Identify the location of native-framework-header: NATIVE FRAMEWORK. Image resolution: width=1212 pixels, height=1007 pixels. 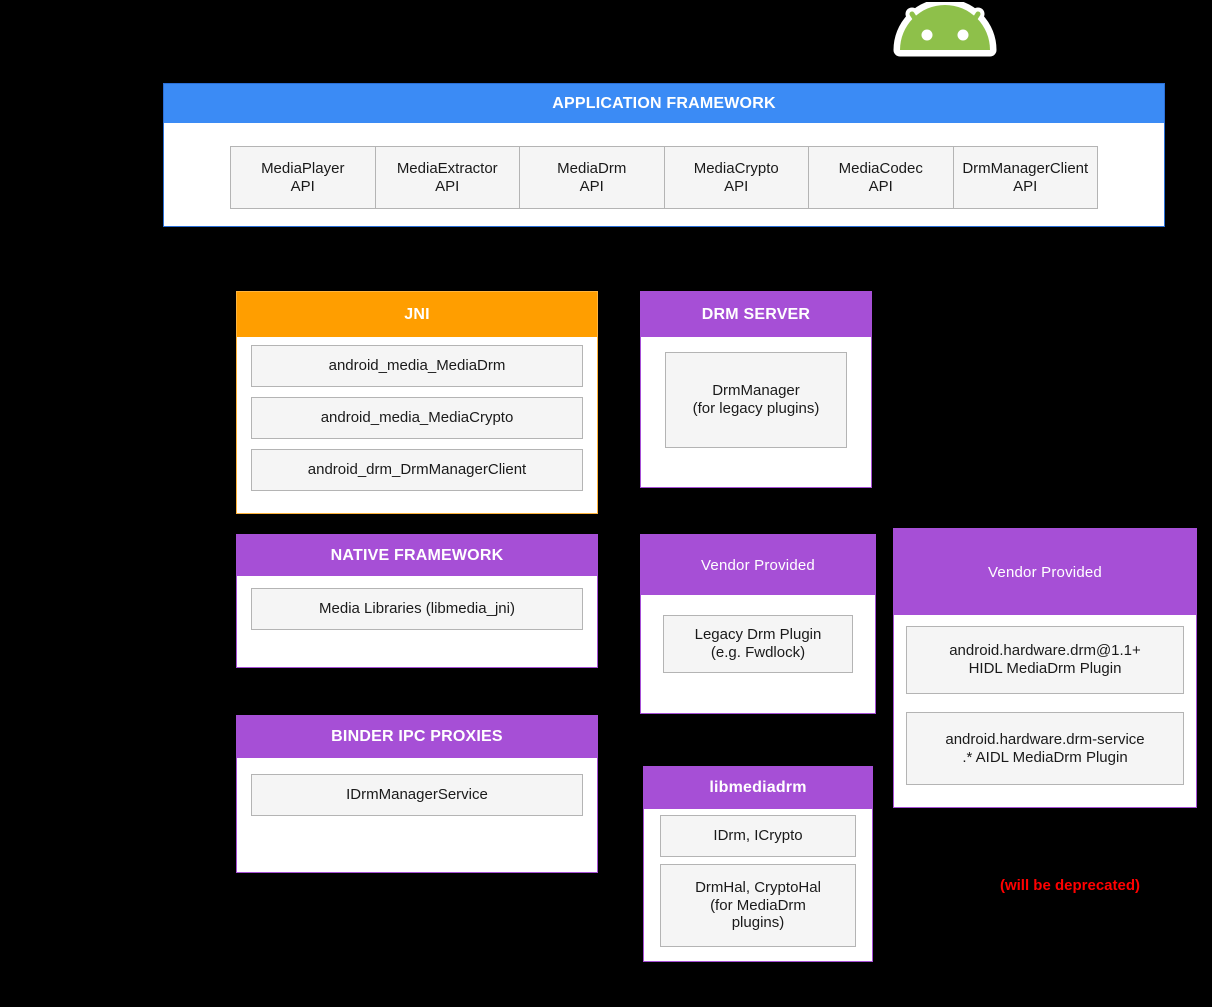
(417, 555).